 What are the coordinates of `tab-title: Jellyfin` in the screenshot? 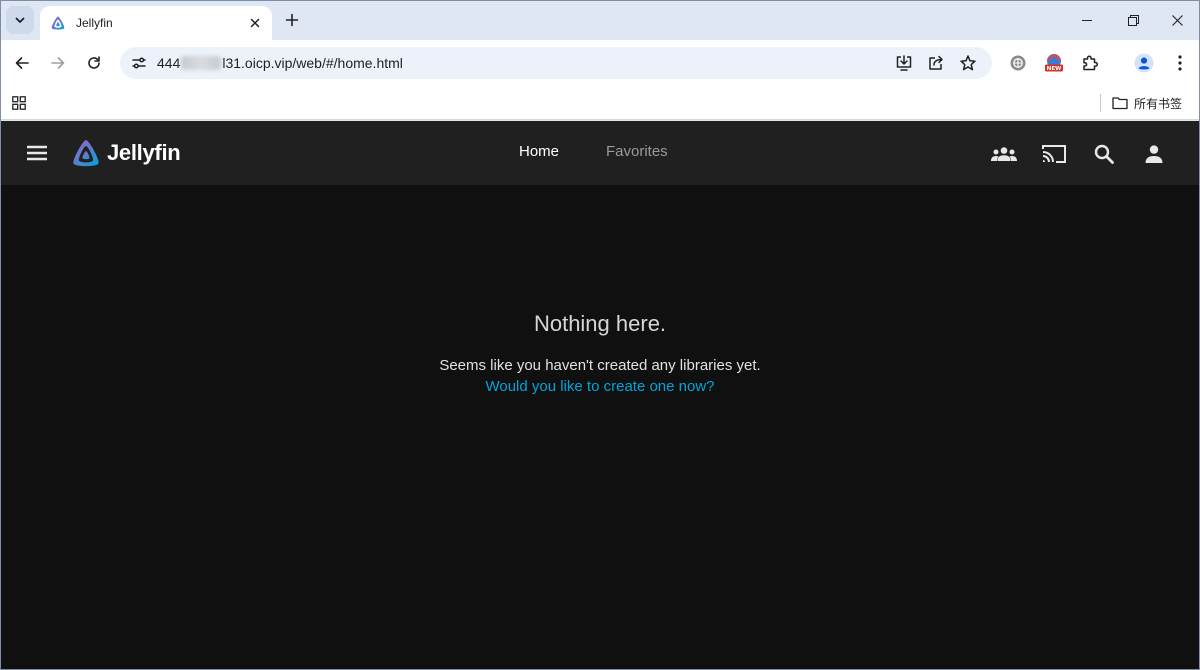 It's located at (94, 23).